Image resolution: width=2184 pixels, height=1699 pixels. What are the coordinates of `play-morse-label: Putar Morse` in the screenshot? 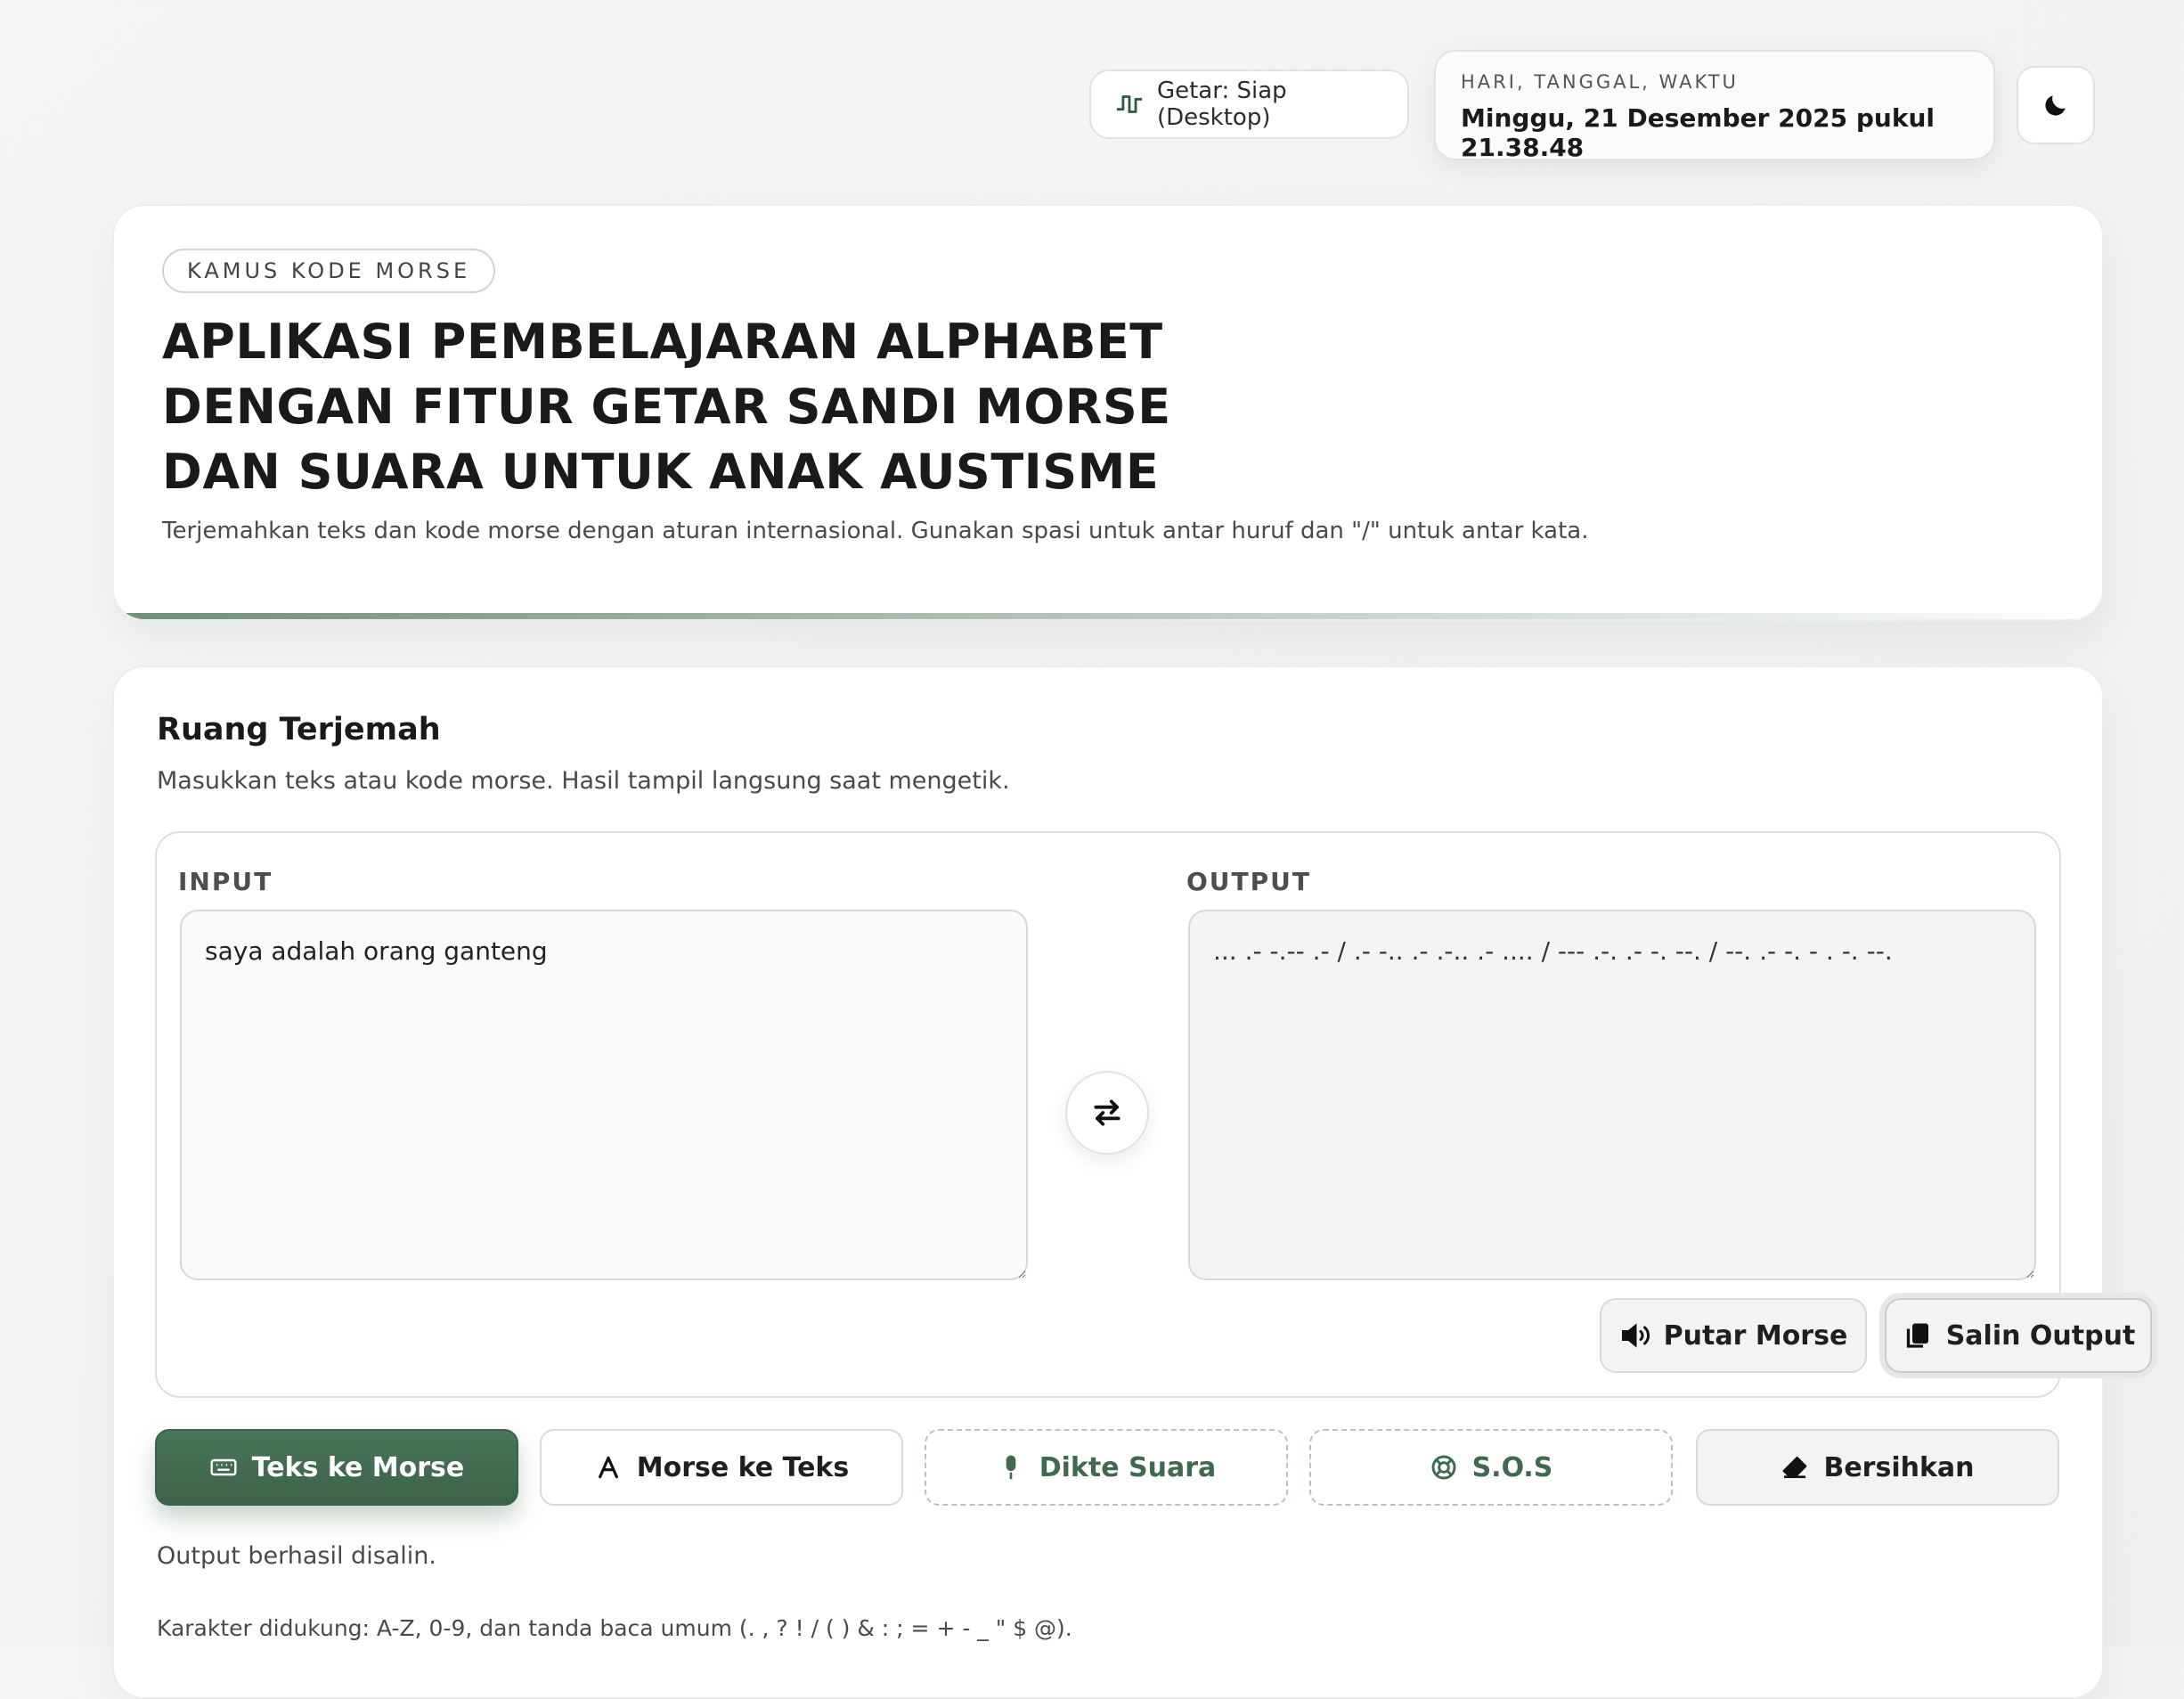 It's located at (1755, 1335).